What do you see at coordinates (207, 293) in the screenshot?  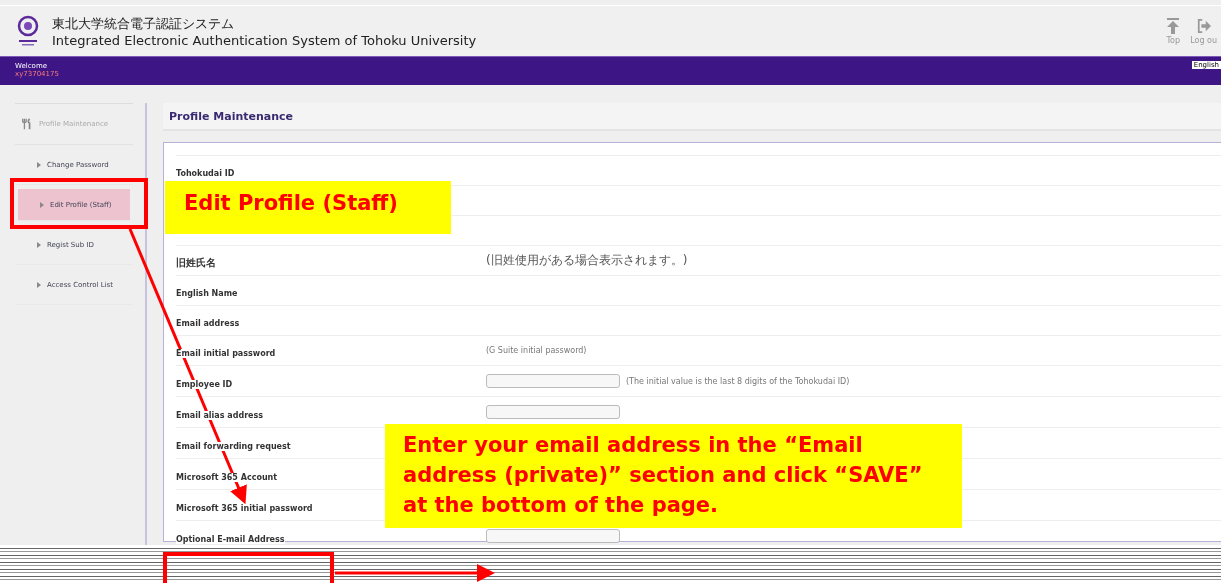 I see `field-label: English Name` at bounding box center [207, 293].